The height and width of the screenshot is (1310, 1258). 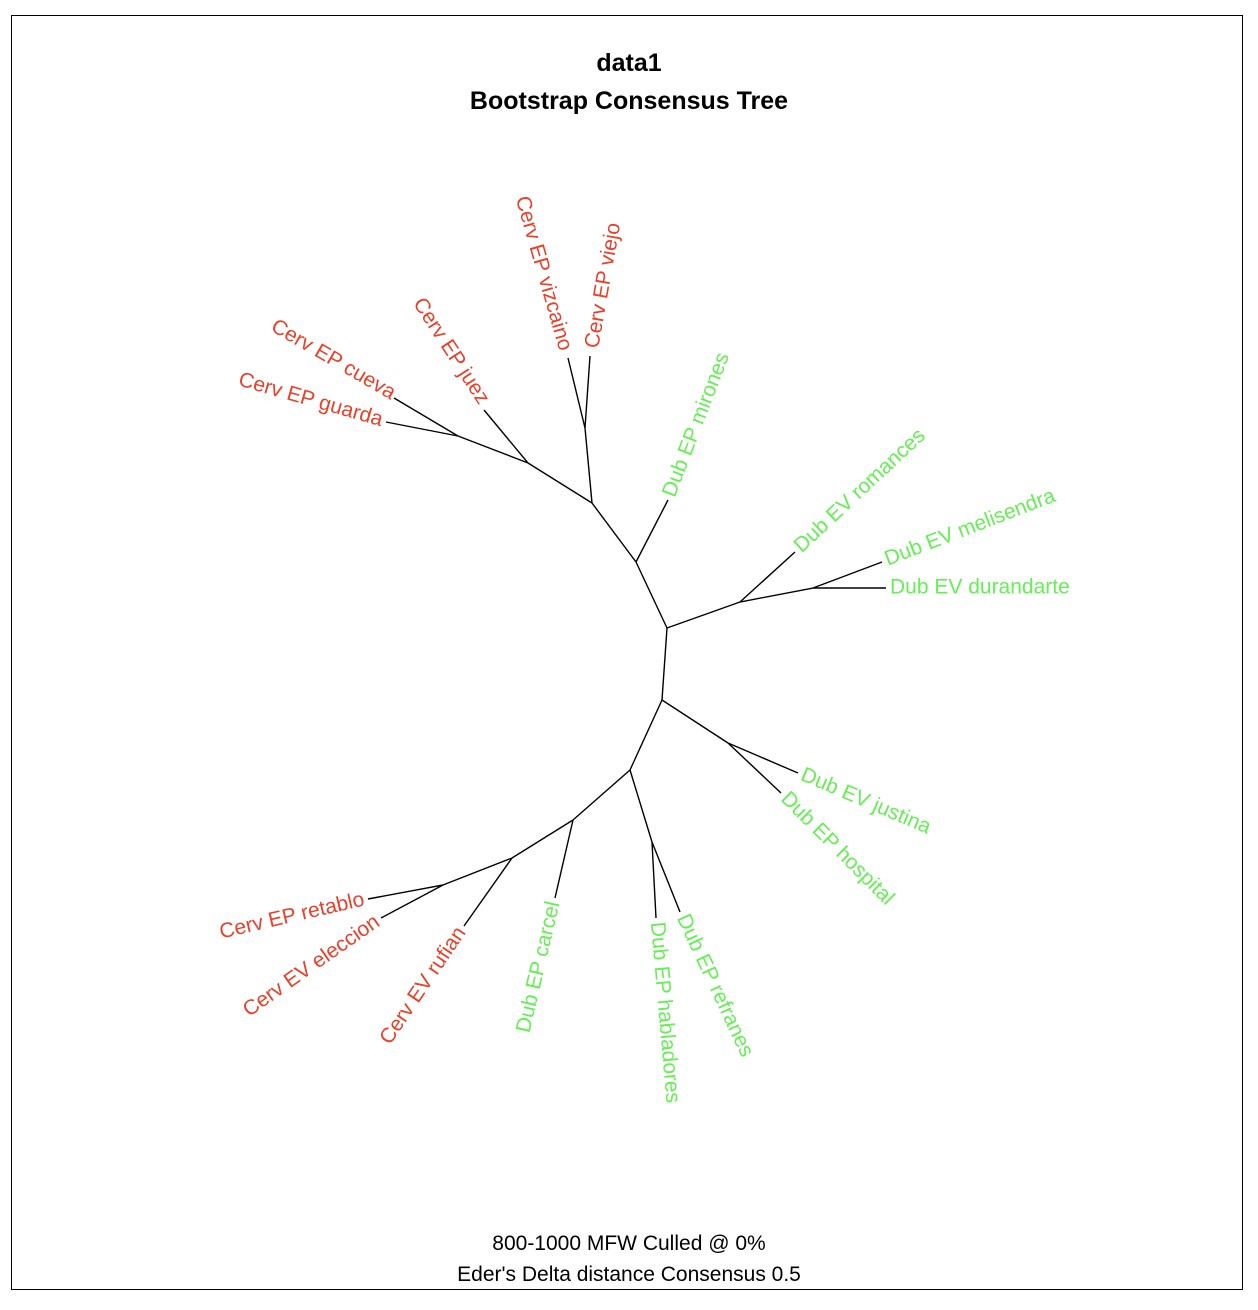 I want to click on leaf-label: Dub EP habladores, so click(x=665, y=1012).